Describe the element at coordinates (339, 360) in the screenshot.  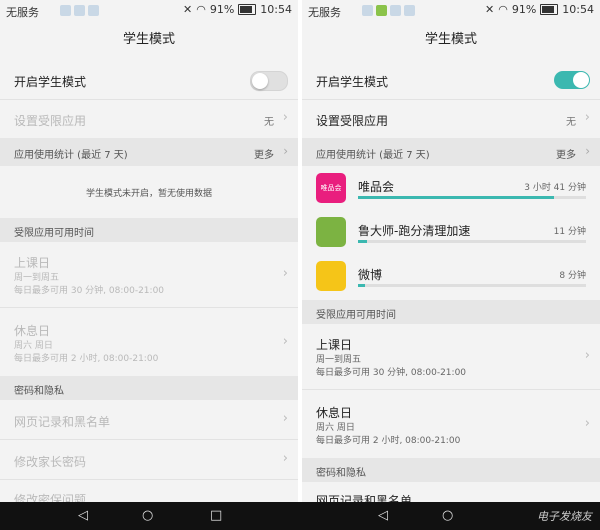
I see `school-day-days: 周一到周五` at that location.